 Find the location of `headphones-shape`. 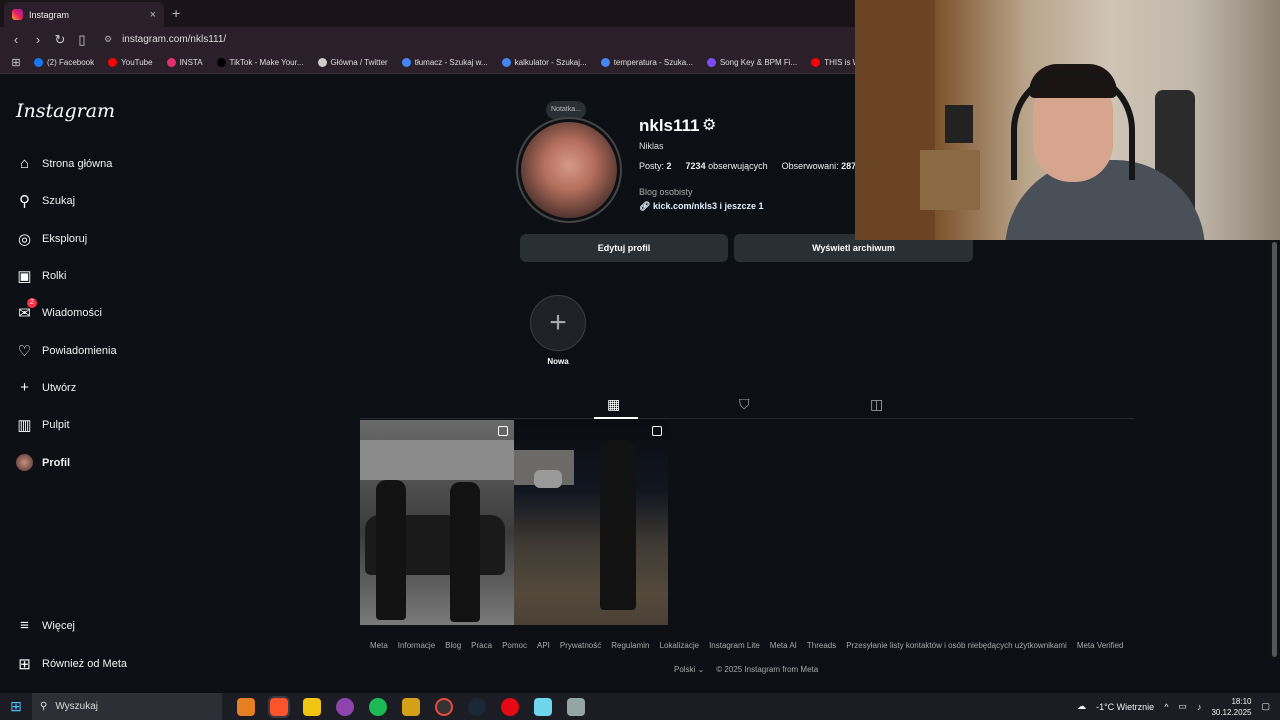

headphones-shape is located at coordinates (1073, 125).